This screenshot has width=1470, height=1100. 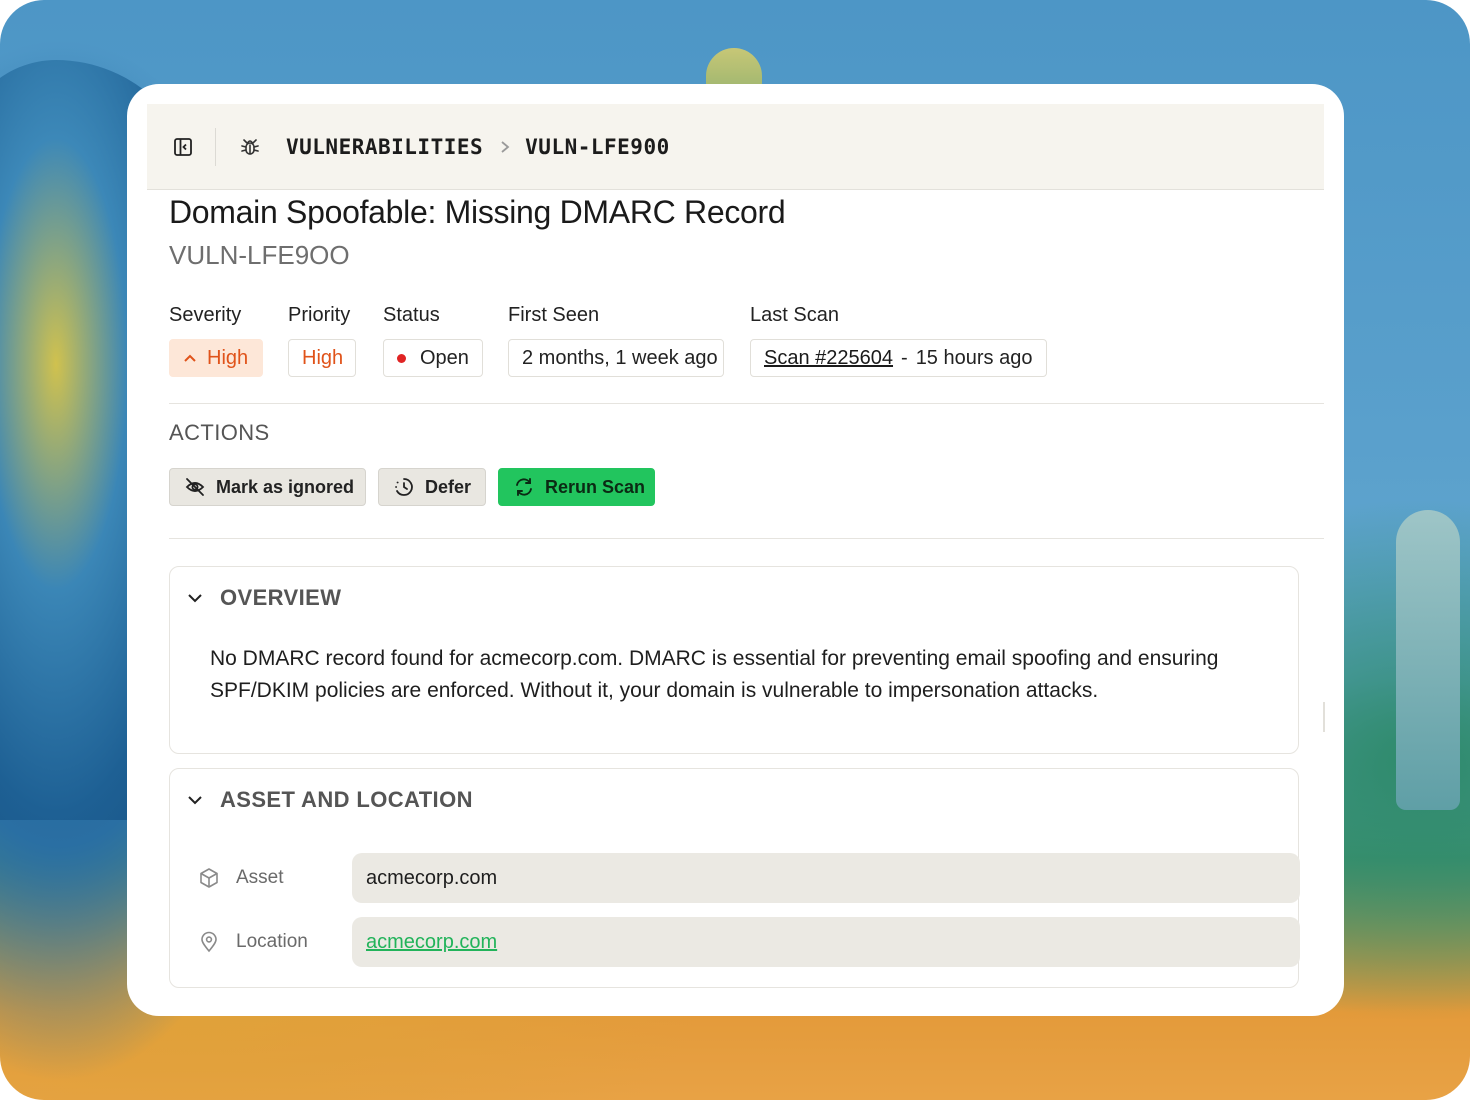 What do you see at coordinates (195, 487) in the screenshot?
I see `eye-off-icon` at bounding box center [195, 487].